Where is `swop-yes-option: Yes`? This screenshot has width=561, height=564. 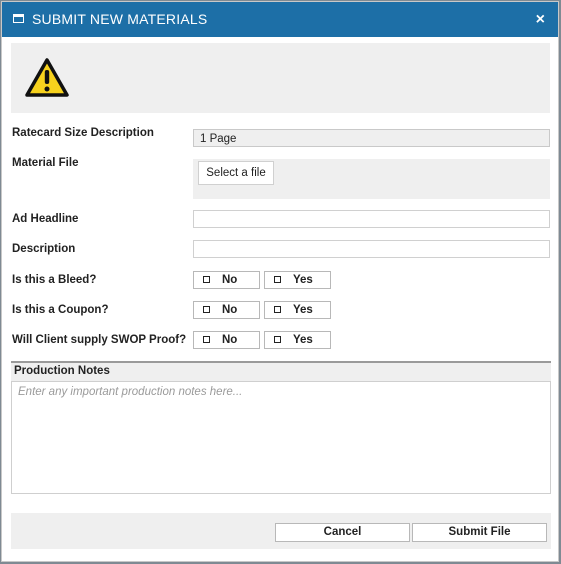
swop-yes-option: Yes is located at coordinates (297, 340).